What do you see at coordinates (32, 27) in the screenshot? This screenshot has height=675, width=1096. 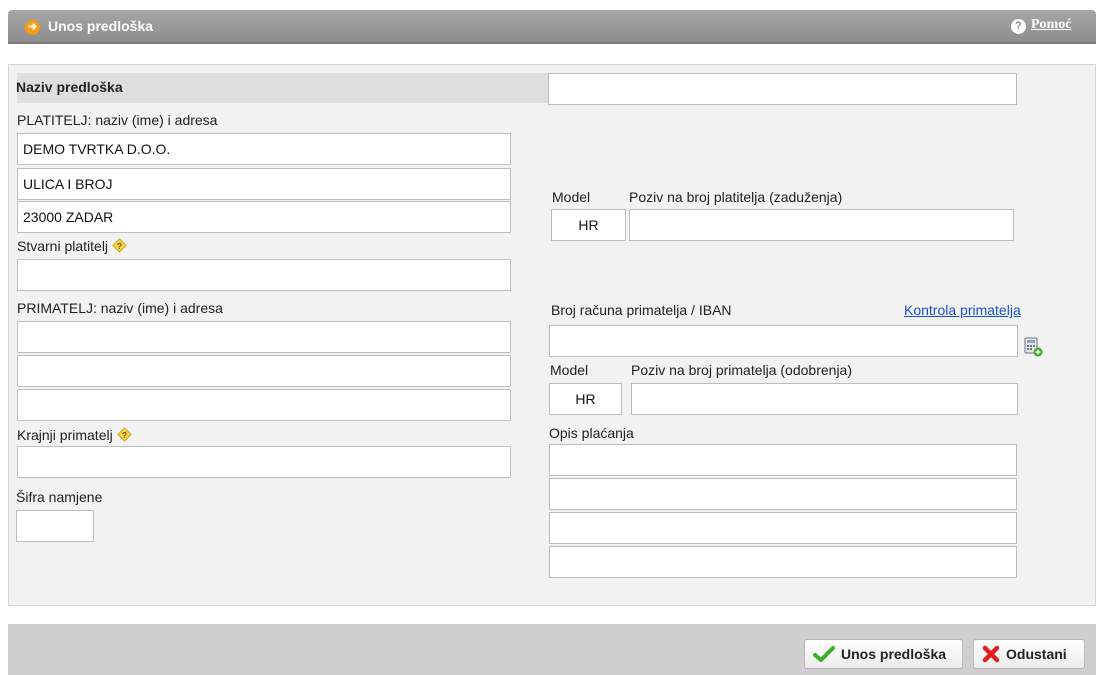 I see `arrow-right-icon: ➔` at bounding box center [32, 27].